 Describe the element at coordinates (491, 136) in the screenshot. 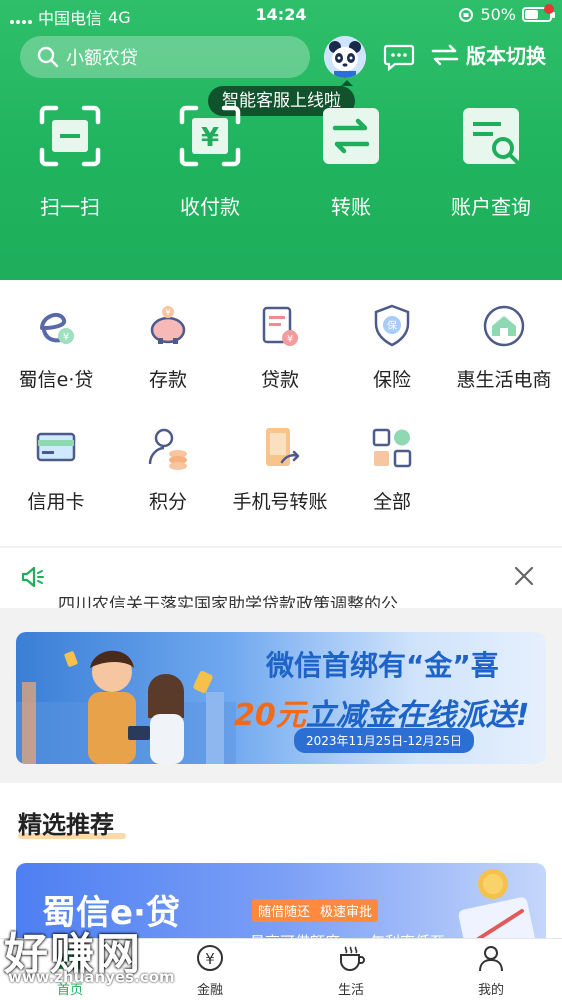

I see `account-query-icon` at that location.